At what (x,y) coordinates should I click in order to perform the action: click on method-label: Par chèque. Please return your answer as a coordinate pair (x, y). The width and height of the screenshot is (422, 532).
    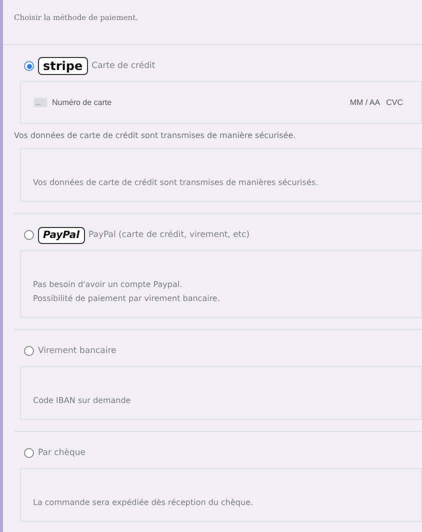
    Looking at the image, I should click on (62, 453).